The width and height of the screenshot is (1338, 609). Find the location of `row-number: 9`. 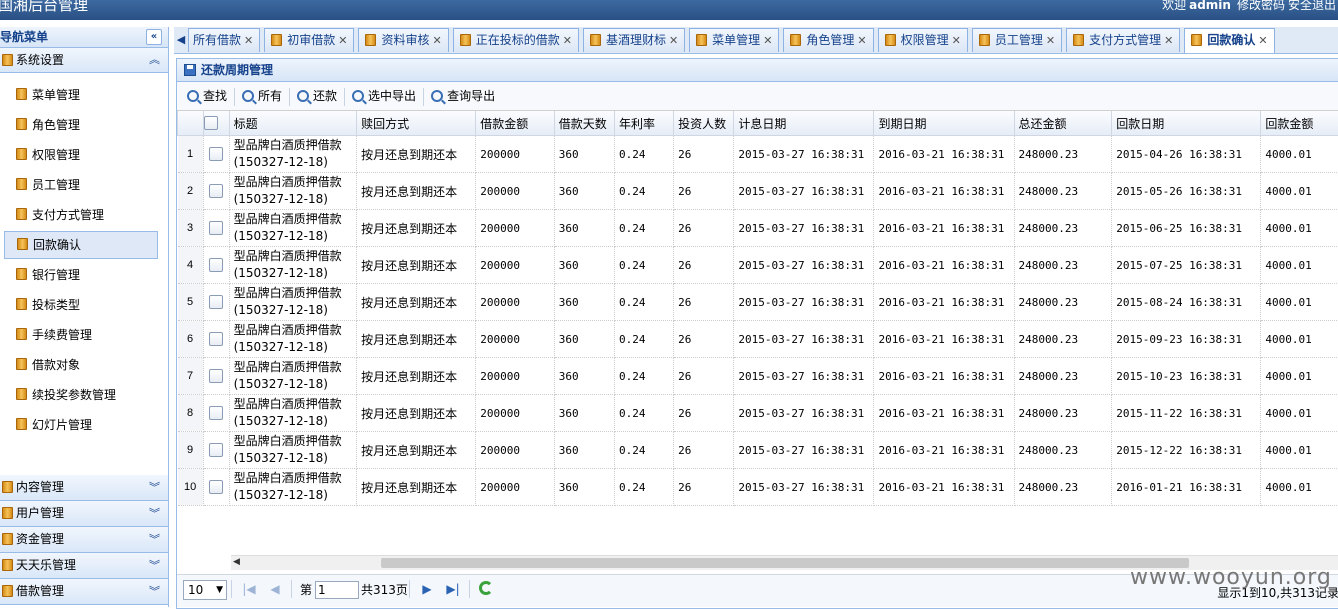

row-number: 9 is located at coordinates (191, 450).